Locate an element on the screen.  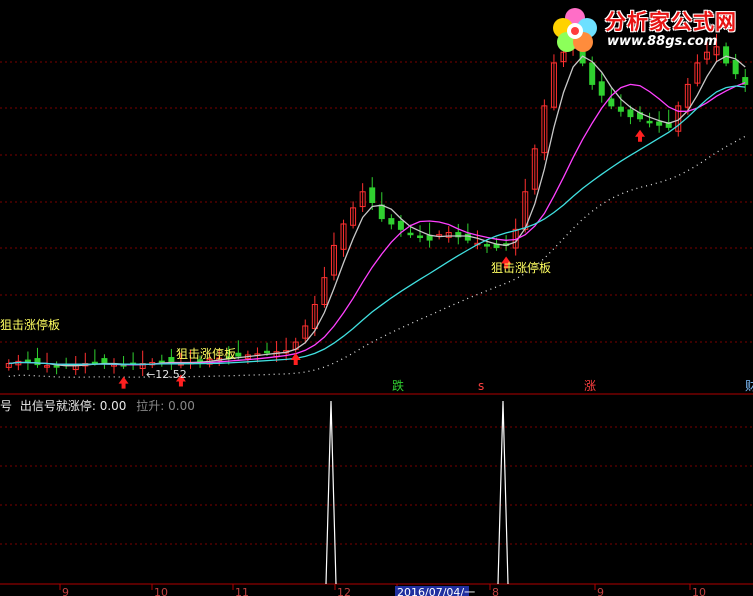
x-tick-label: 12 is located at coordinates (344, 591).